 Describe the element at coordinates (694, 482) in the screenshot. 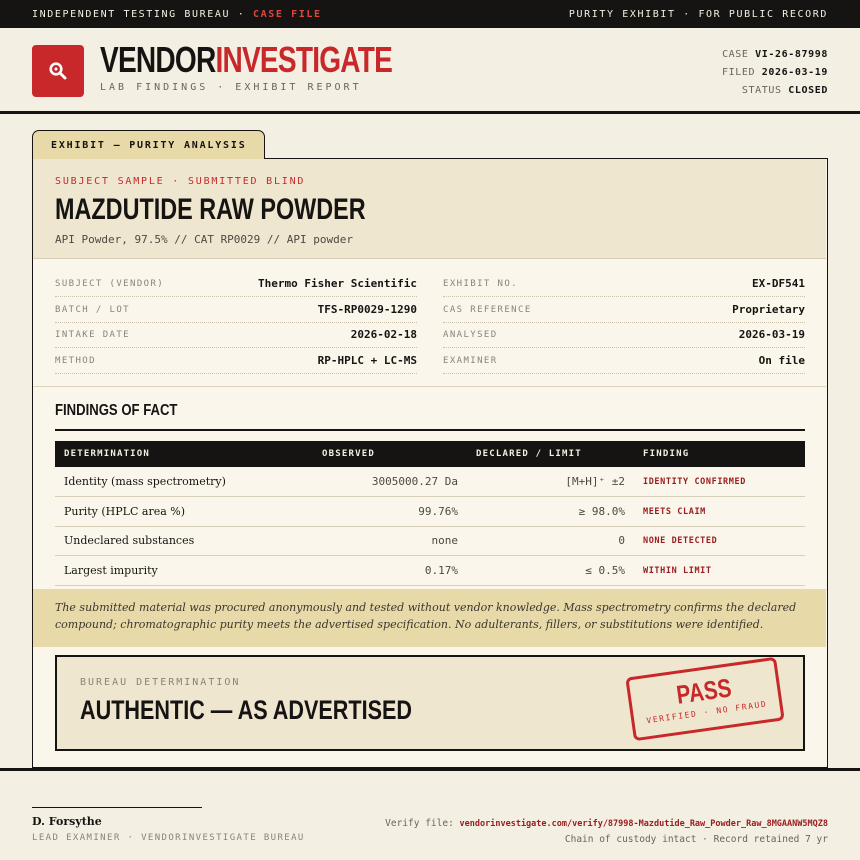

I see `finding-badge: IDENTITY CONFIRMED` at that location.